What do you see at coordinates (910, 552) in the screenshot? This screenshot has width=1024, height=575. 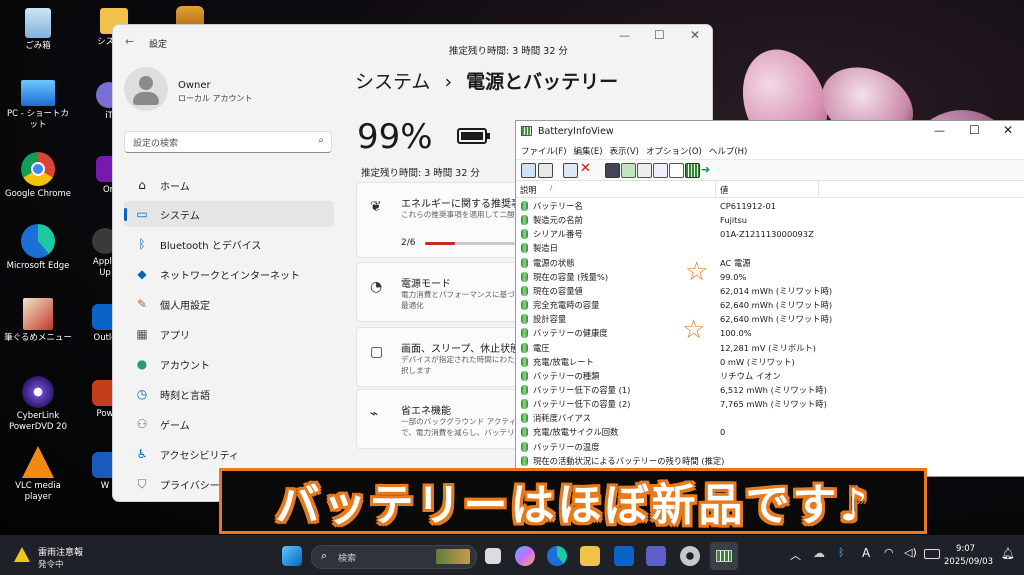 I see `tray-volume-icon: ◁)` at bounding box center [910, 552].